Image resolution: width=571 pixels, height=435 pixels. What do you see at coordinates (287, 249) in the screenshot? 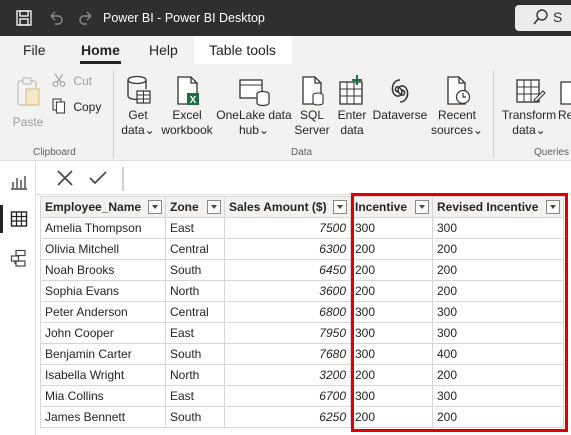
I see `table-cell: 6300` at bounding box center [287, 249].